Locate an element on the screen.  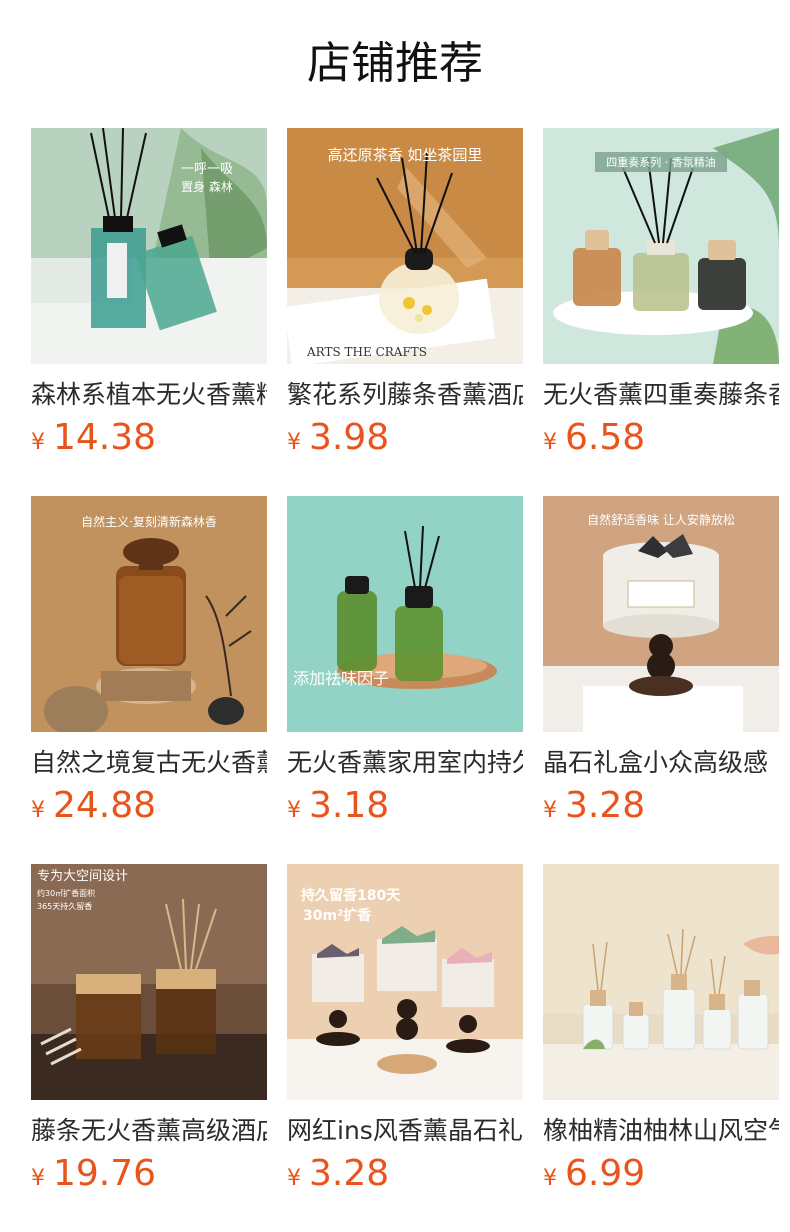
reed-diffuser-flower-jar-image: 高还原茶香 如坐茶园里 ARTS THE CRAFTS is located at coordinates (405, 246).